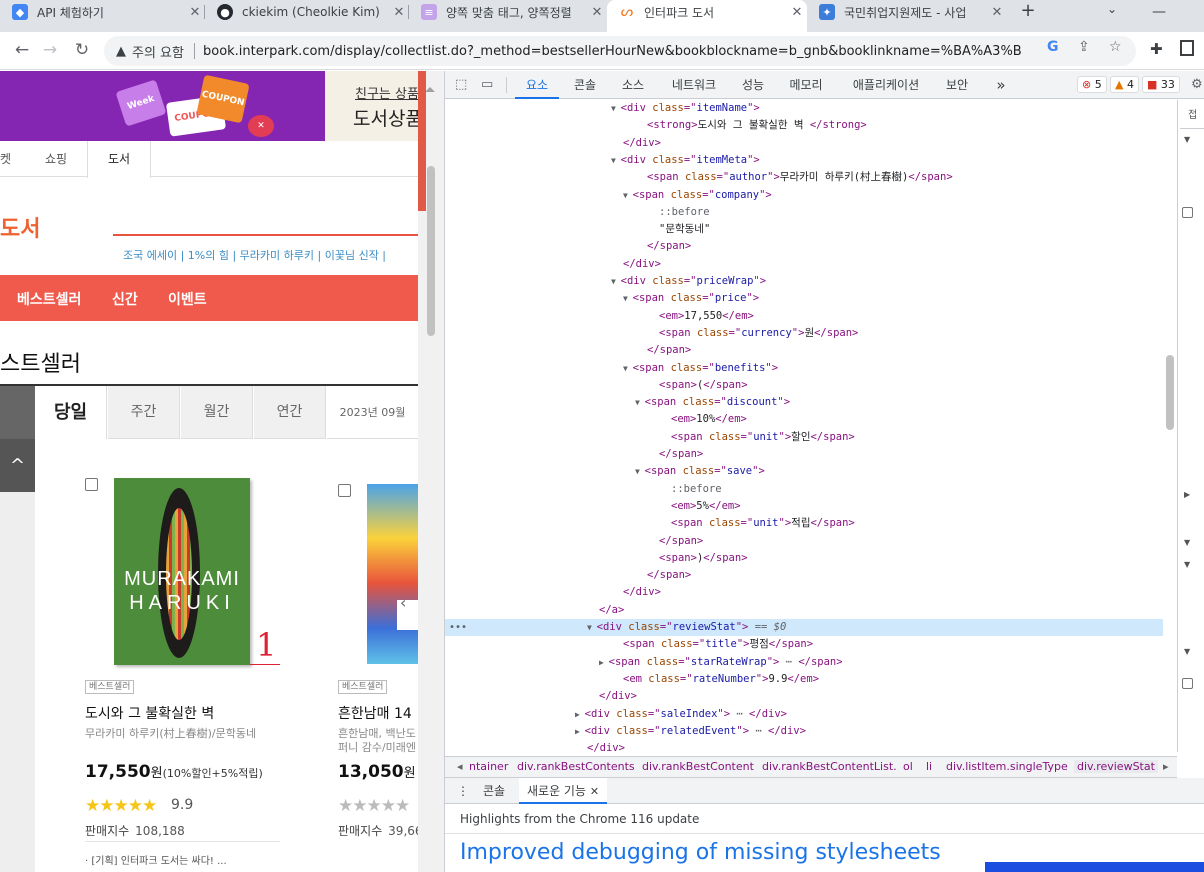 The height and width of the screenshot is (872, 1204). I want to click on dom-node: ::before, so click(804, 212).